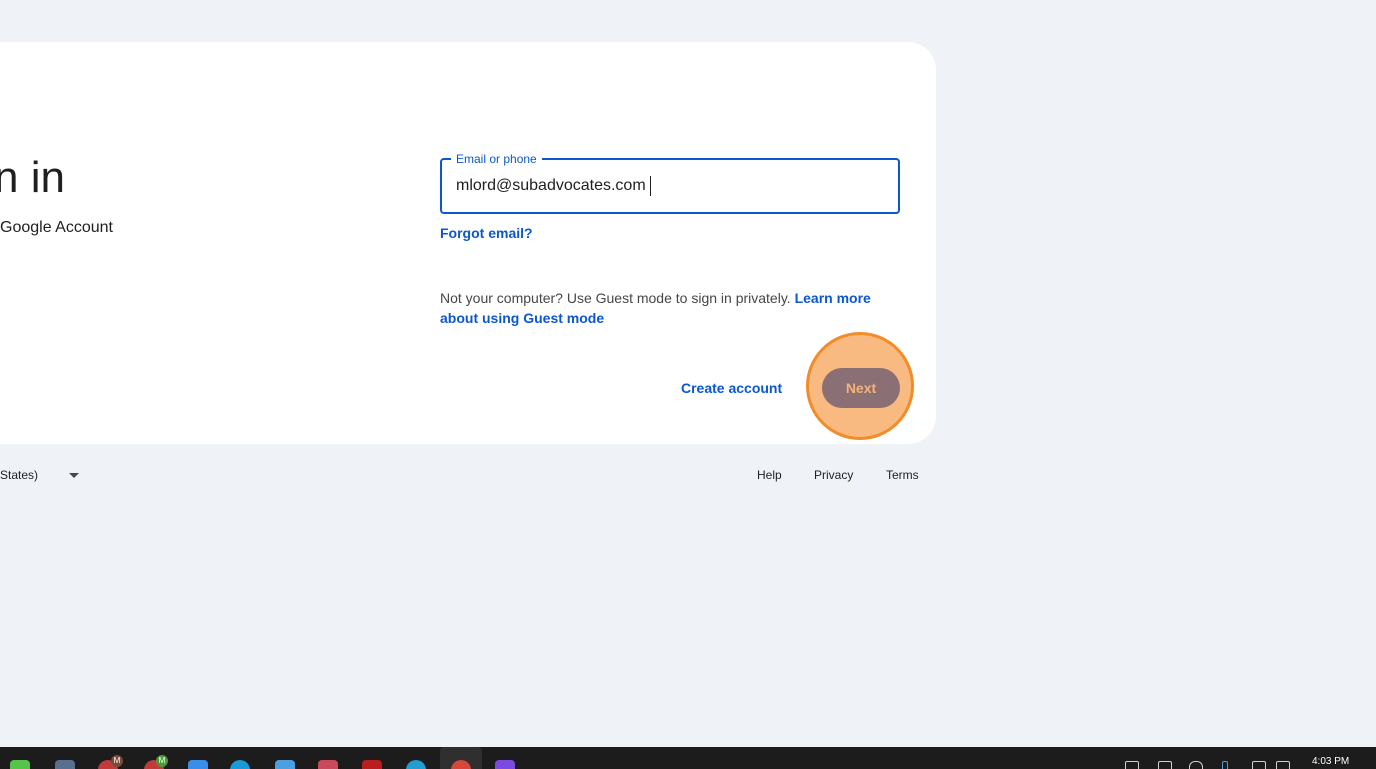 This screenshot has height=769, width=1376. I want to click on next-button: Next, so click(861, 388).